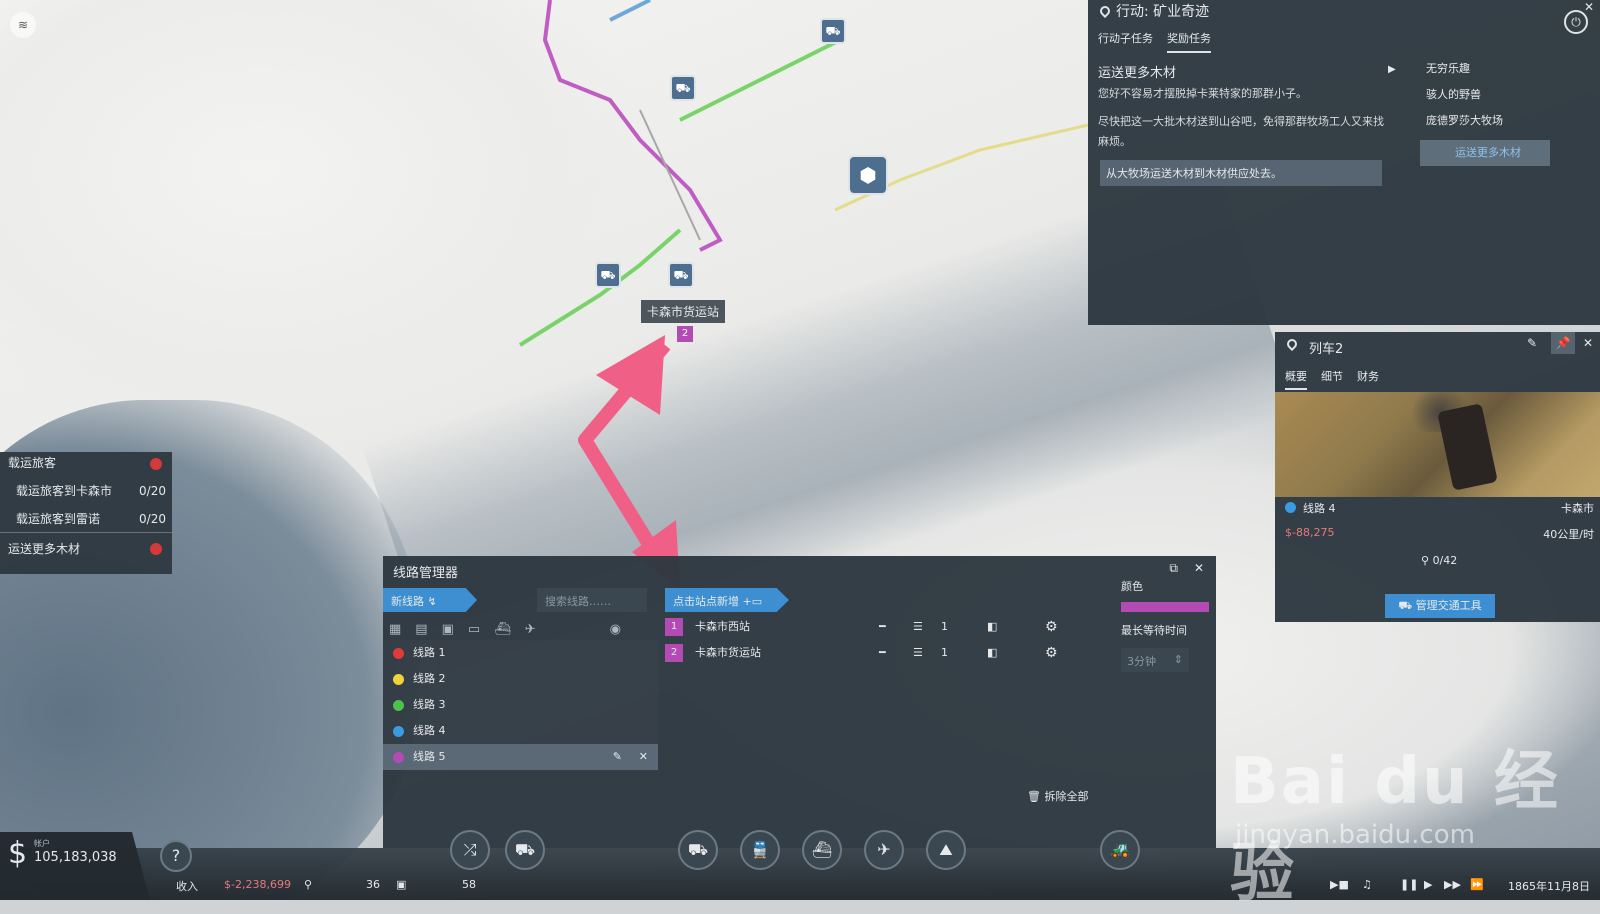 This screenshot has height=914, width=1600. What do you see at coordinates (75, 866) in the screenshot?
I see `account-box: $ 帐户 105,183,038` at bounding box center [75, 866].